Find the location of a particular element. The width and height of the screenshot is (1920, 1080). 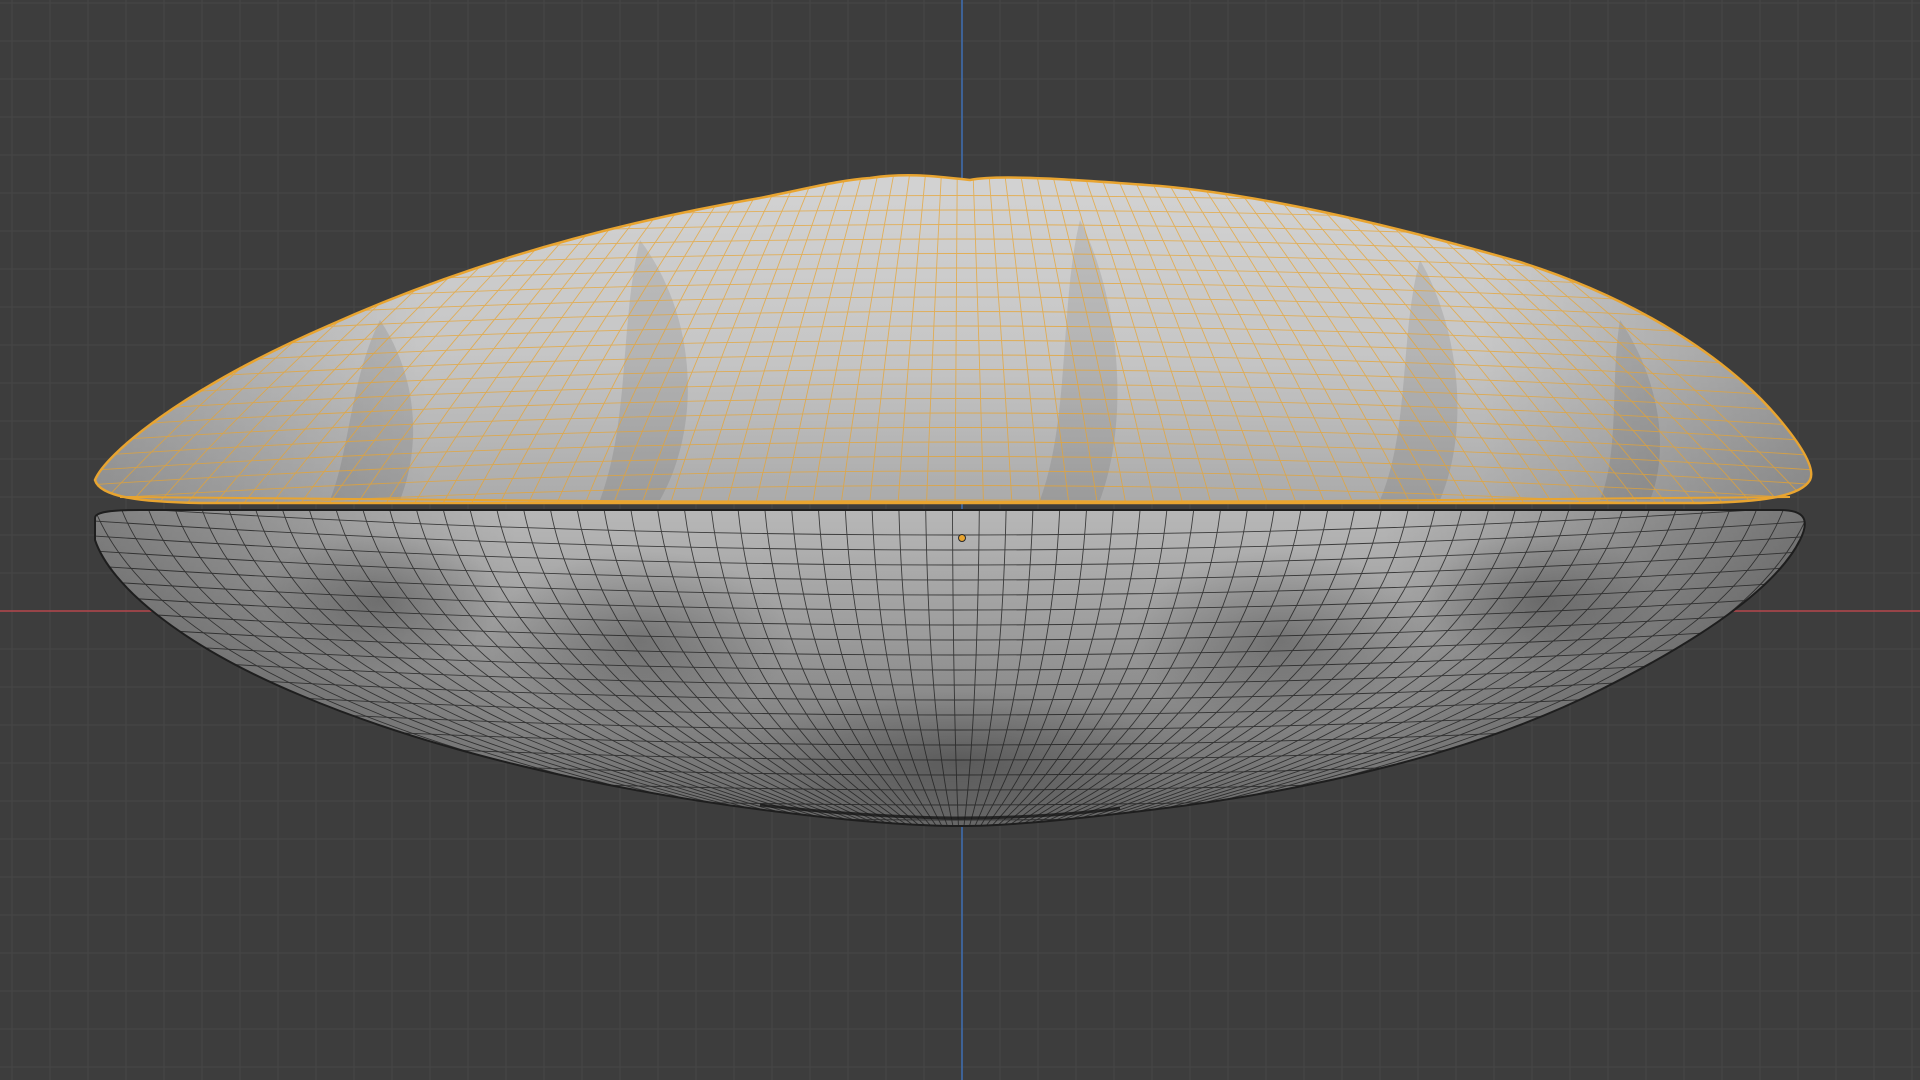

object-origin-icon is located at coordinates (962, 538).